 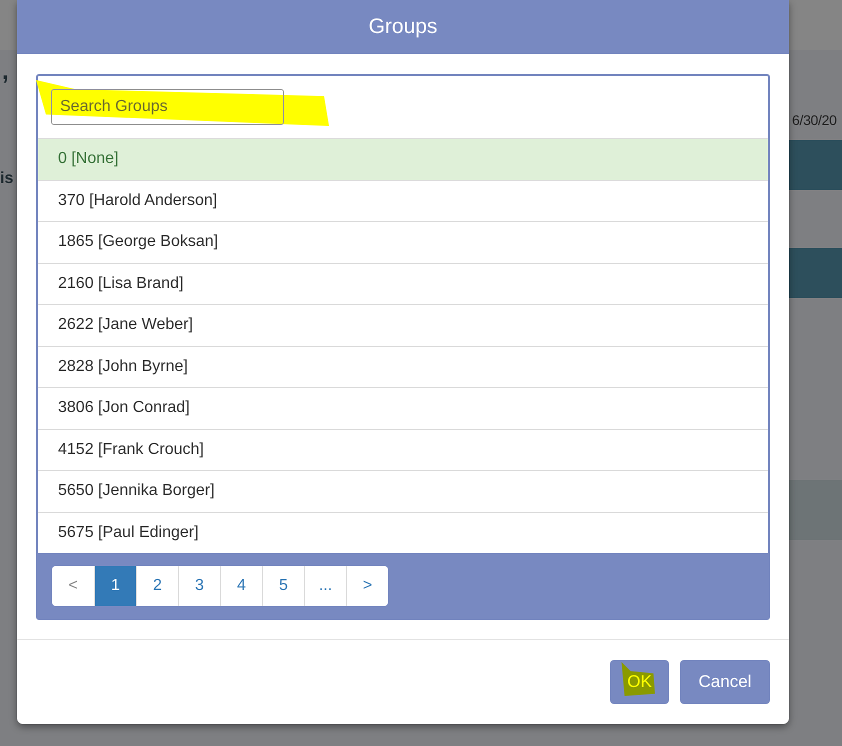 I want to click on page-button: 1, so click(x=115, y=586).